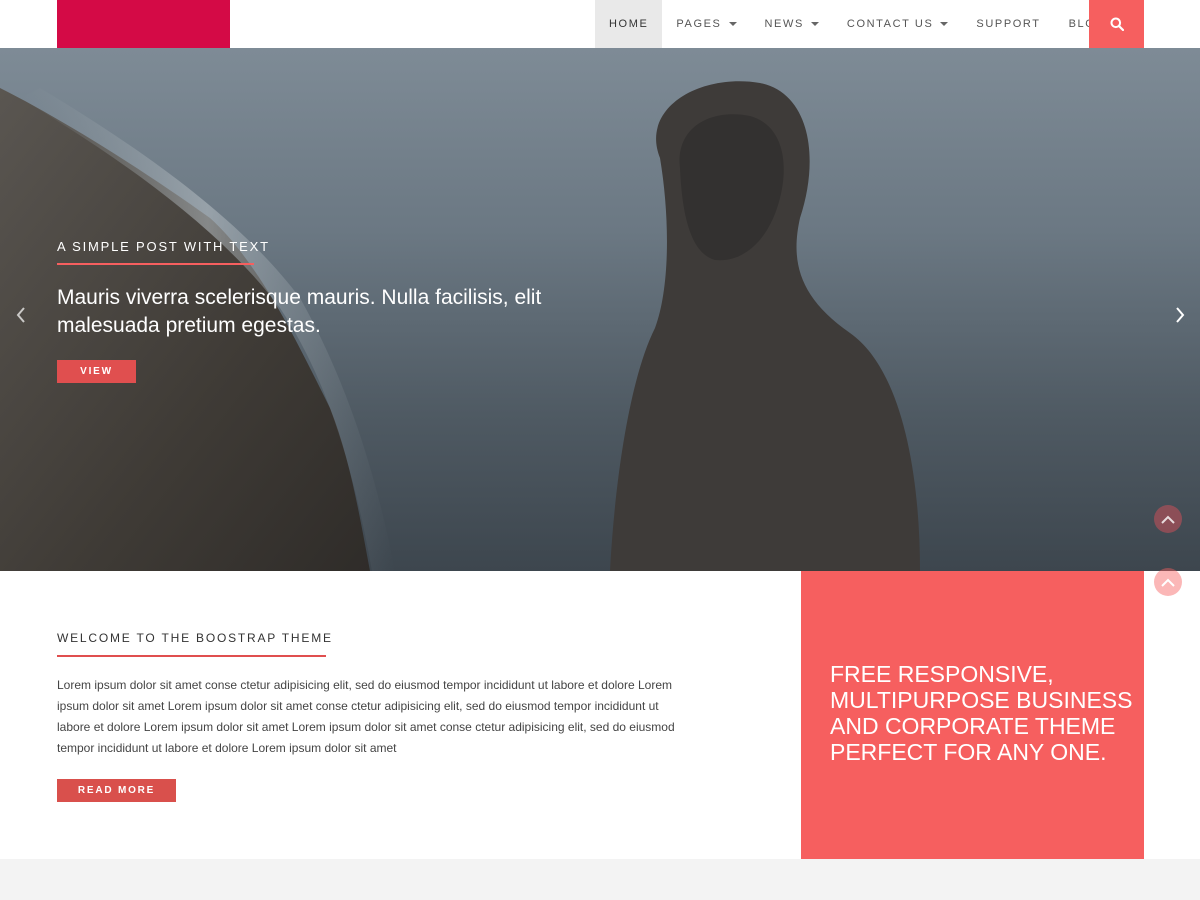 The width and height of the screenshot is (1200, 900). Describe the element at coordinates (191, 656) in the screenshot. I see `welcome-divider` at that location.